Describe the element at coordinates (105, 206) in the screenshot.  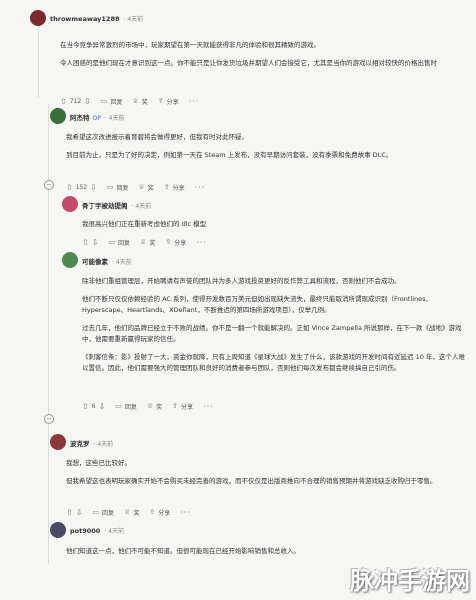
I see `username: 骨丁宇被劫提阁` at that location.